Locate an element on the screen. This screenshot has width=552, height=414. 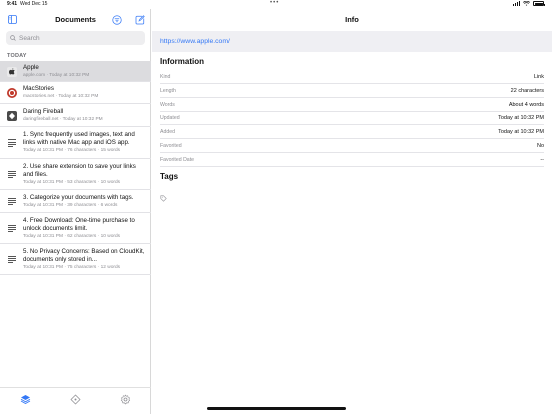
status-bar: 9:41 Wed Dec 15 ••• is located at coordinates (276, 4).